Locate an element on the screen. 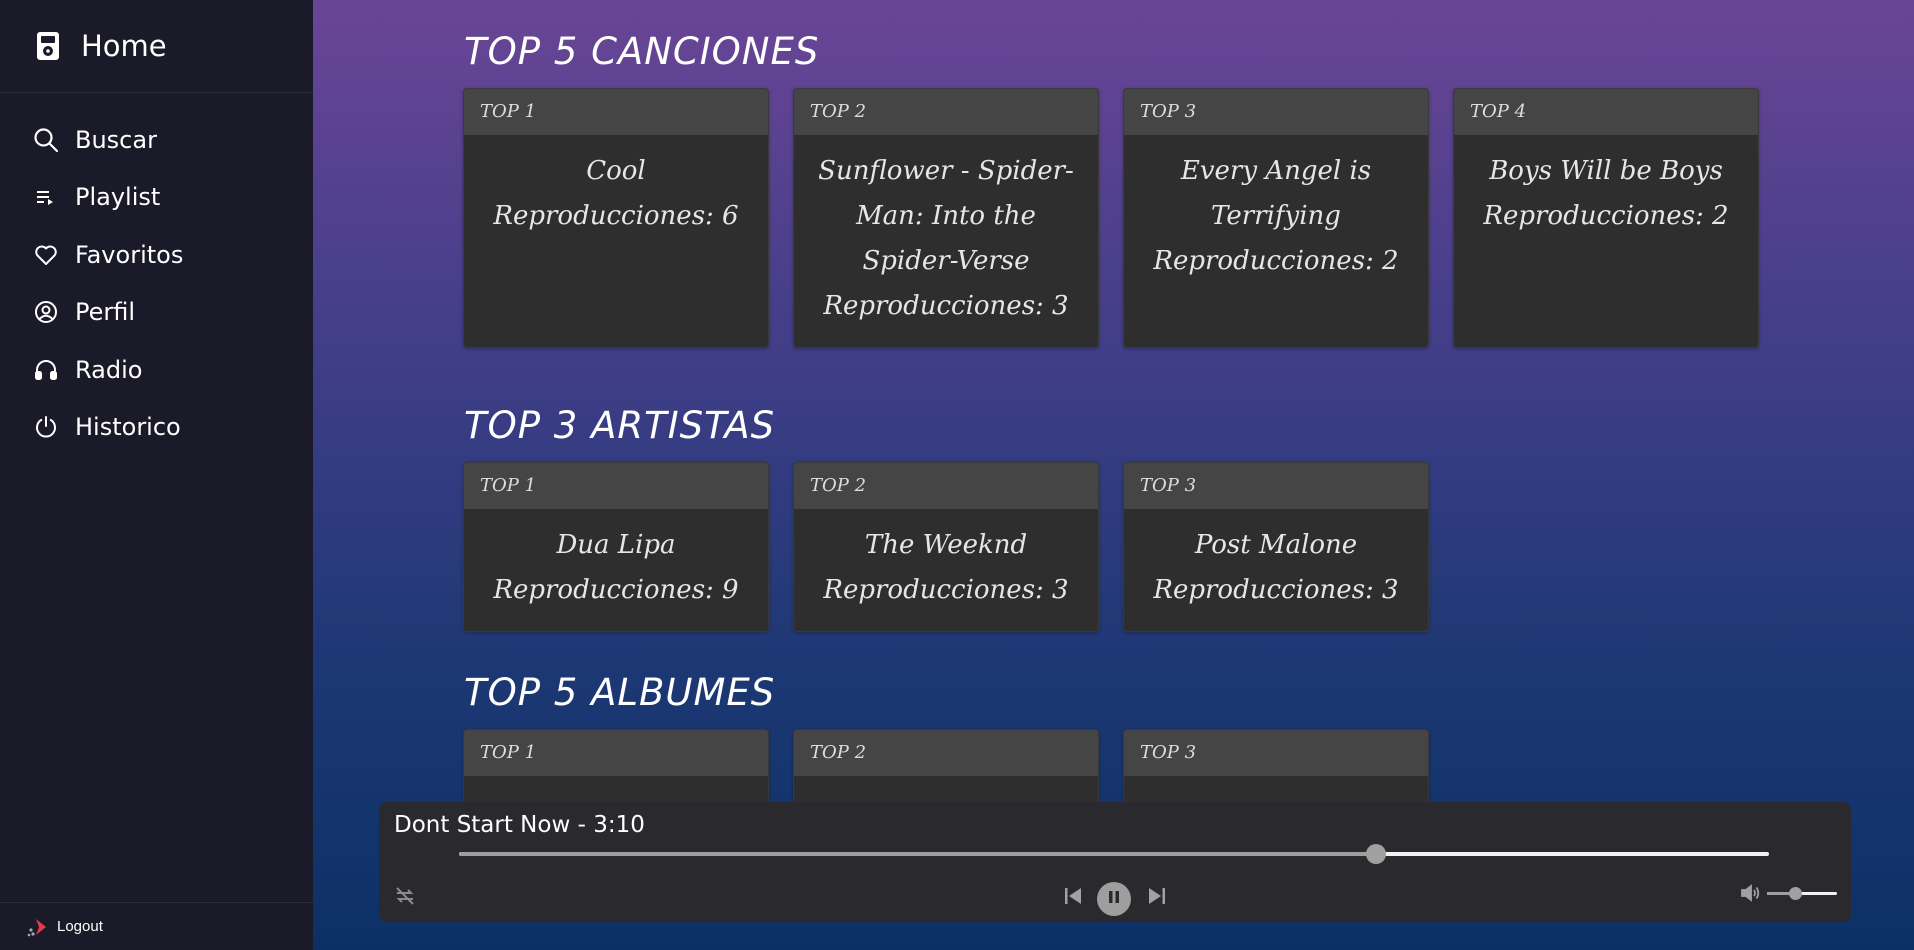 The width and height of the screenshot is (1914, 950). card-rank: TOP 4 is located at coordinates (1606, 112).